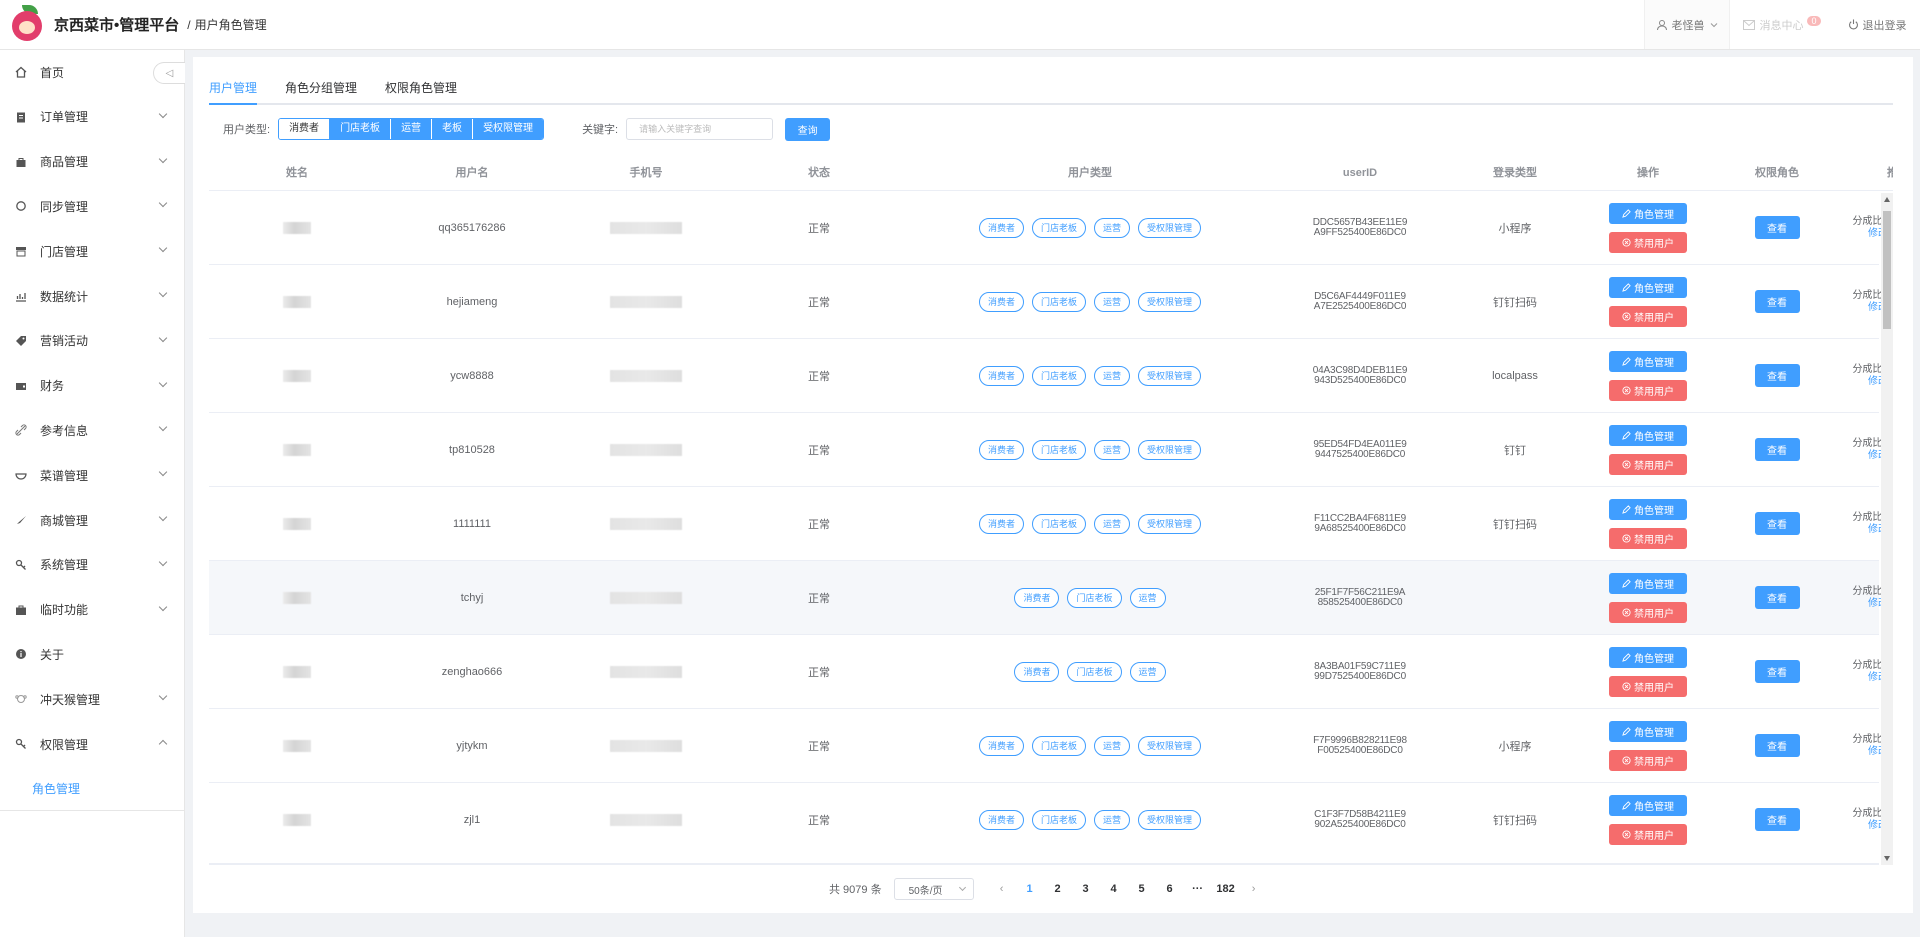 The image size is (1920, 937). Describe the element at coordinates (1687, 24) in the screenshot. I see `user-menu: 老怪兽` at that location.